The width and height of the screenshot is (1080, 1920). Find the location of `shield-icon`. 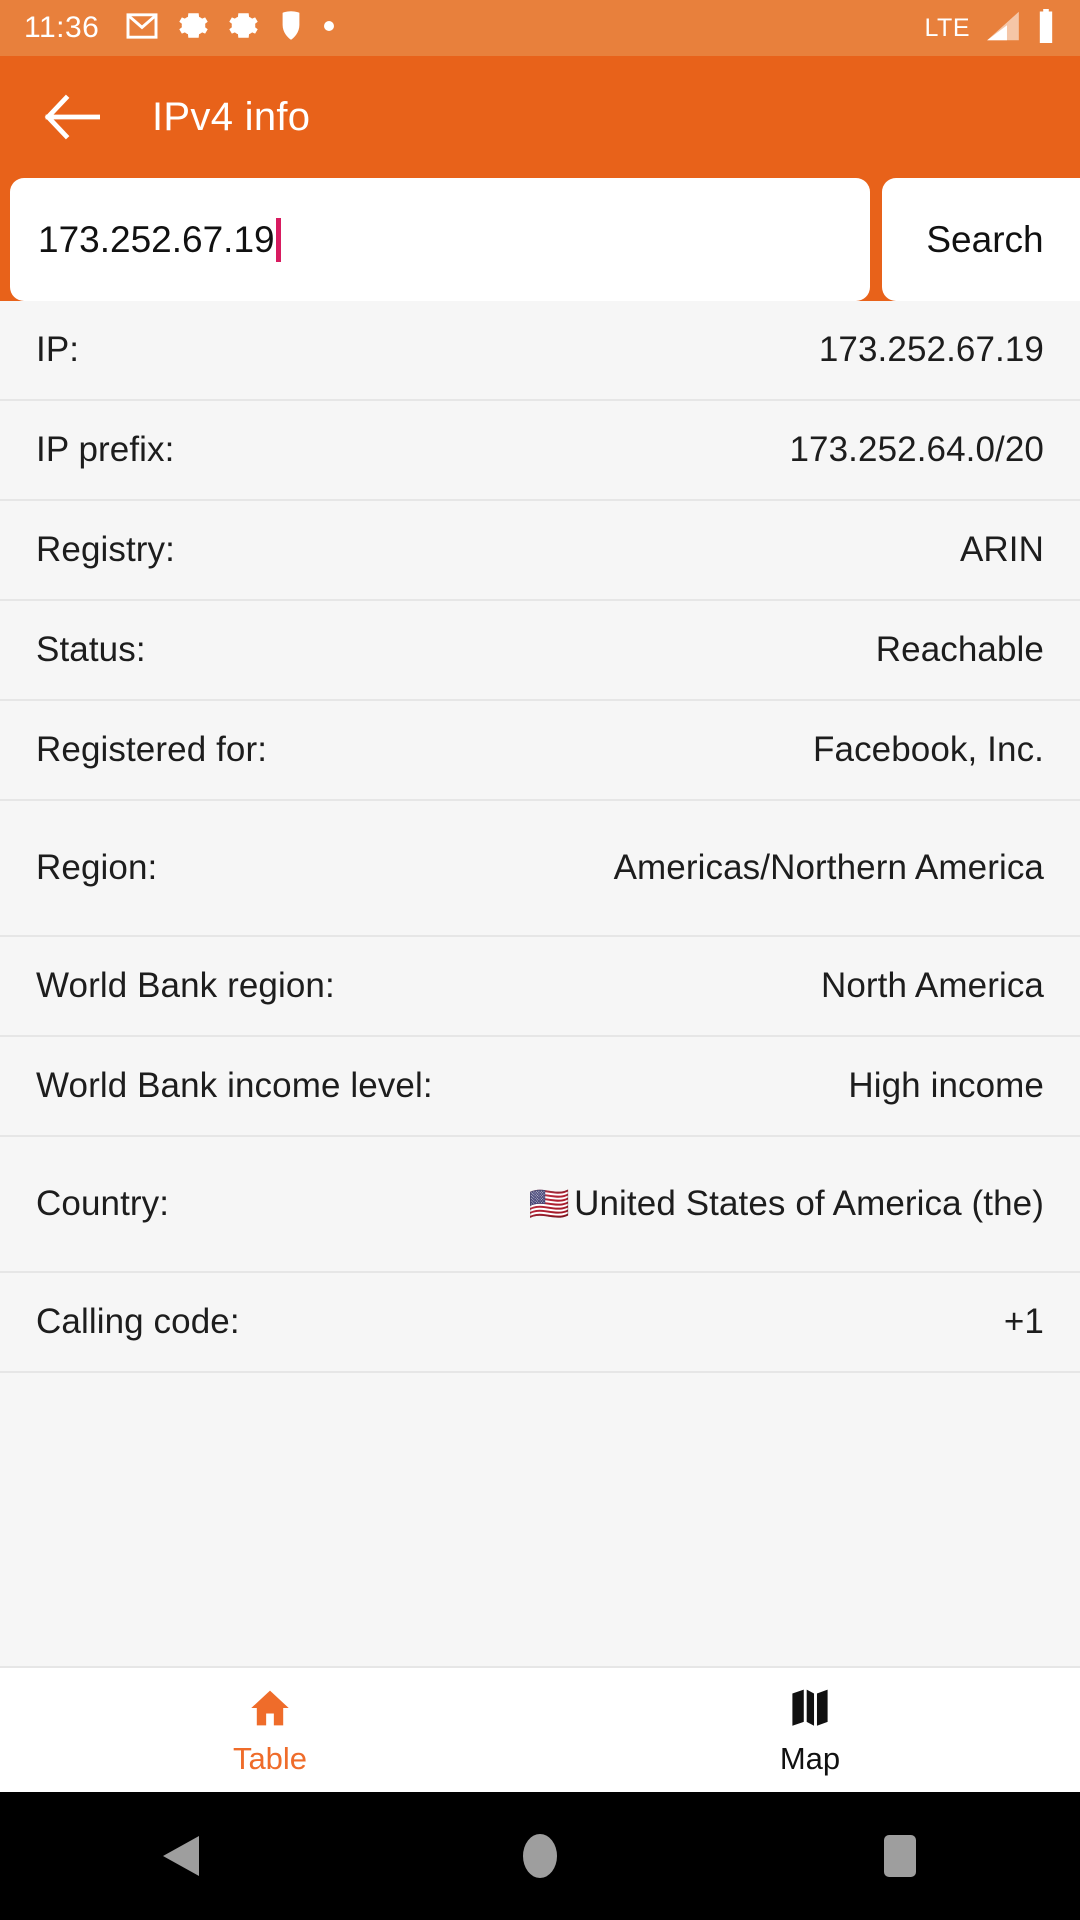

shield-icon is located at coordinates (291, 28).